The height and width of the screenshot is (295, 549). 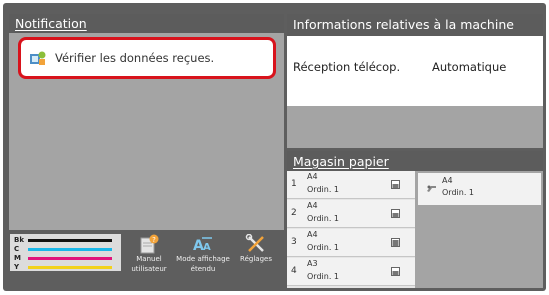 I want to click on tray-number: 4, so click(x=294, y=271).